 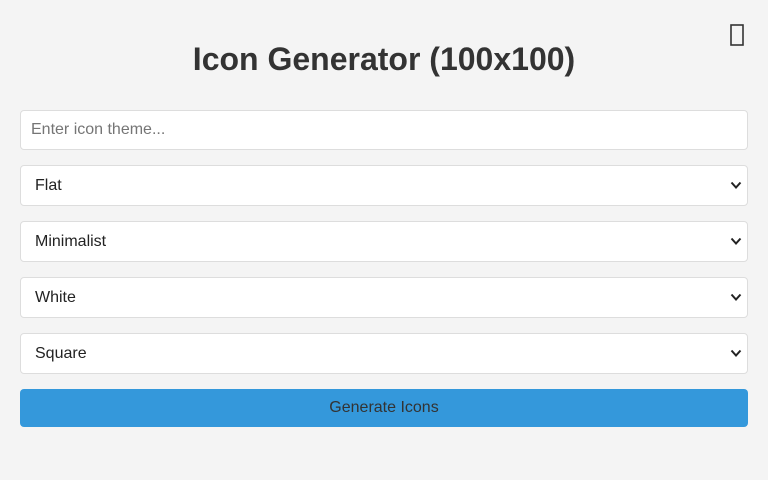 I want to click on color-select-wrapper: White, so click(x=384, y=297).